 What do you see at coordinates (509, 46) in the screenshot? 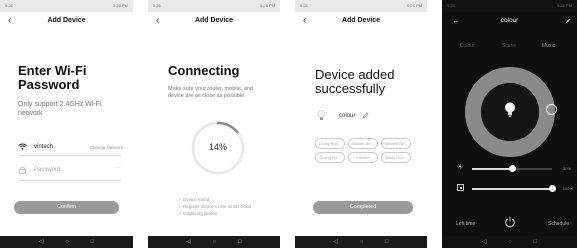
I see `tab-scene: Scene` at bounding box center [509, 46].